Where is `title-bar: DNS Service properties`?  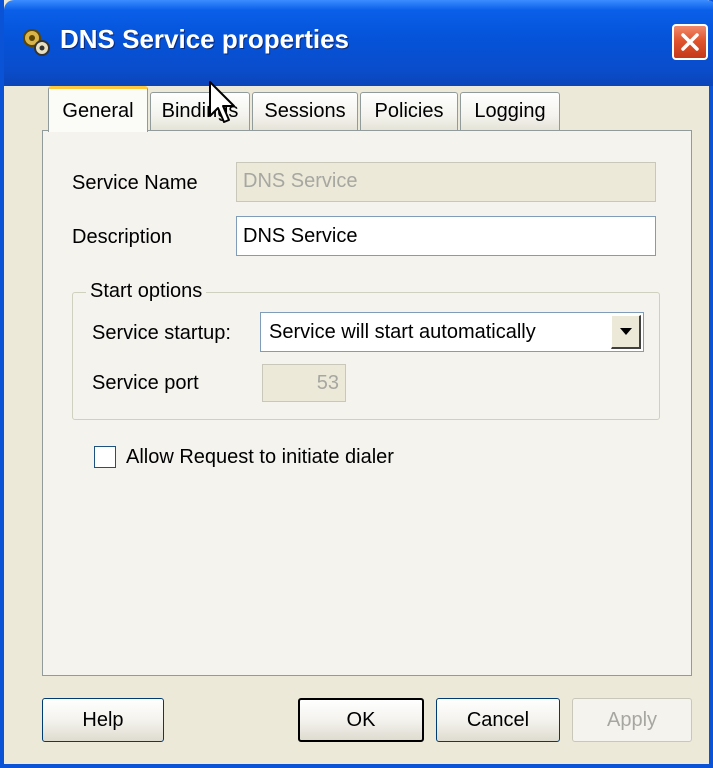 title-bar: DNS Service properties is located at coordinates (358, 43).